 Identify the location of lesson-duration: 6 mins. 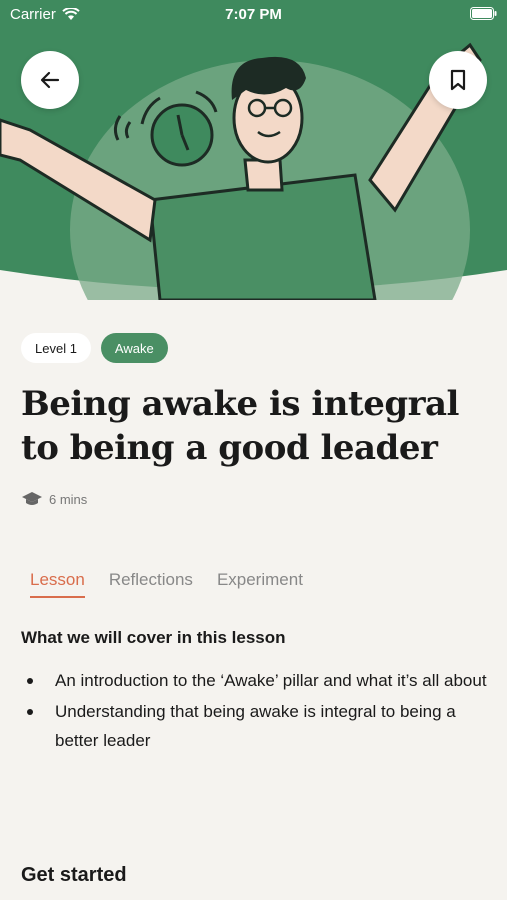
(54, 499).